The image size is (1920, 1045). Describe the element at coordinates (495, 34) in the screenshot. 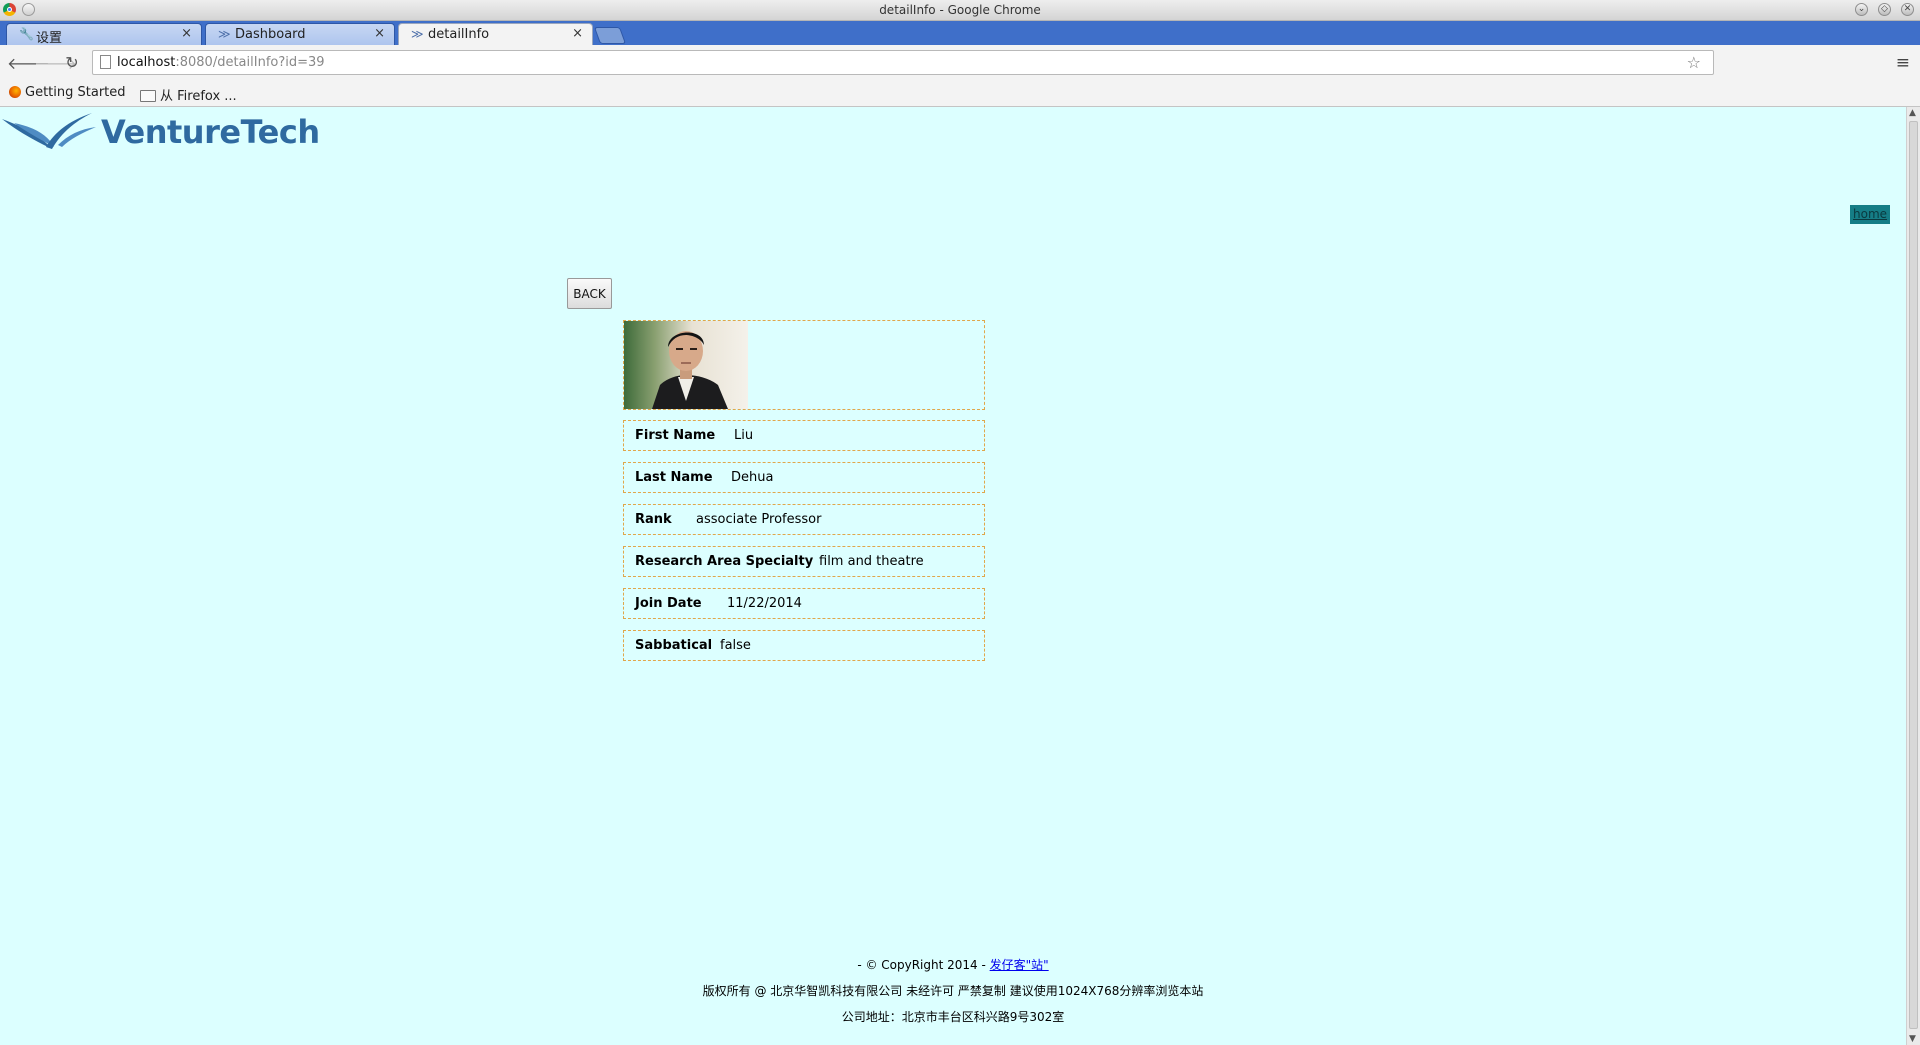

I see `tab-detailinfo: ≫ detailInfo ×` at that location.